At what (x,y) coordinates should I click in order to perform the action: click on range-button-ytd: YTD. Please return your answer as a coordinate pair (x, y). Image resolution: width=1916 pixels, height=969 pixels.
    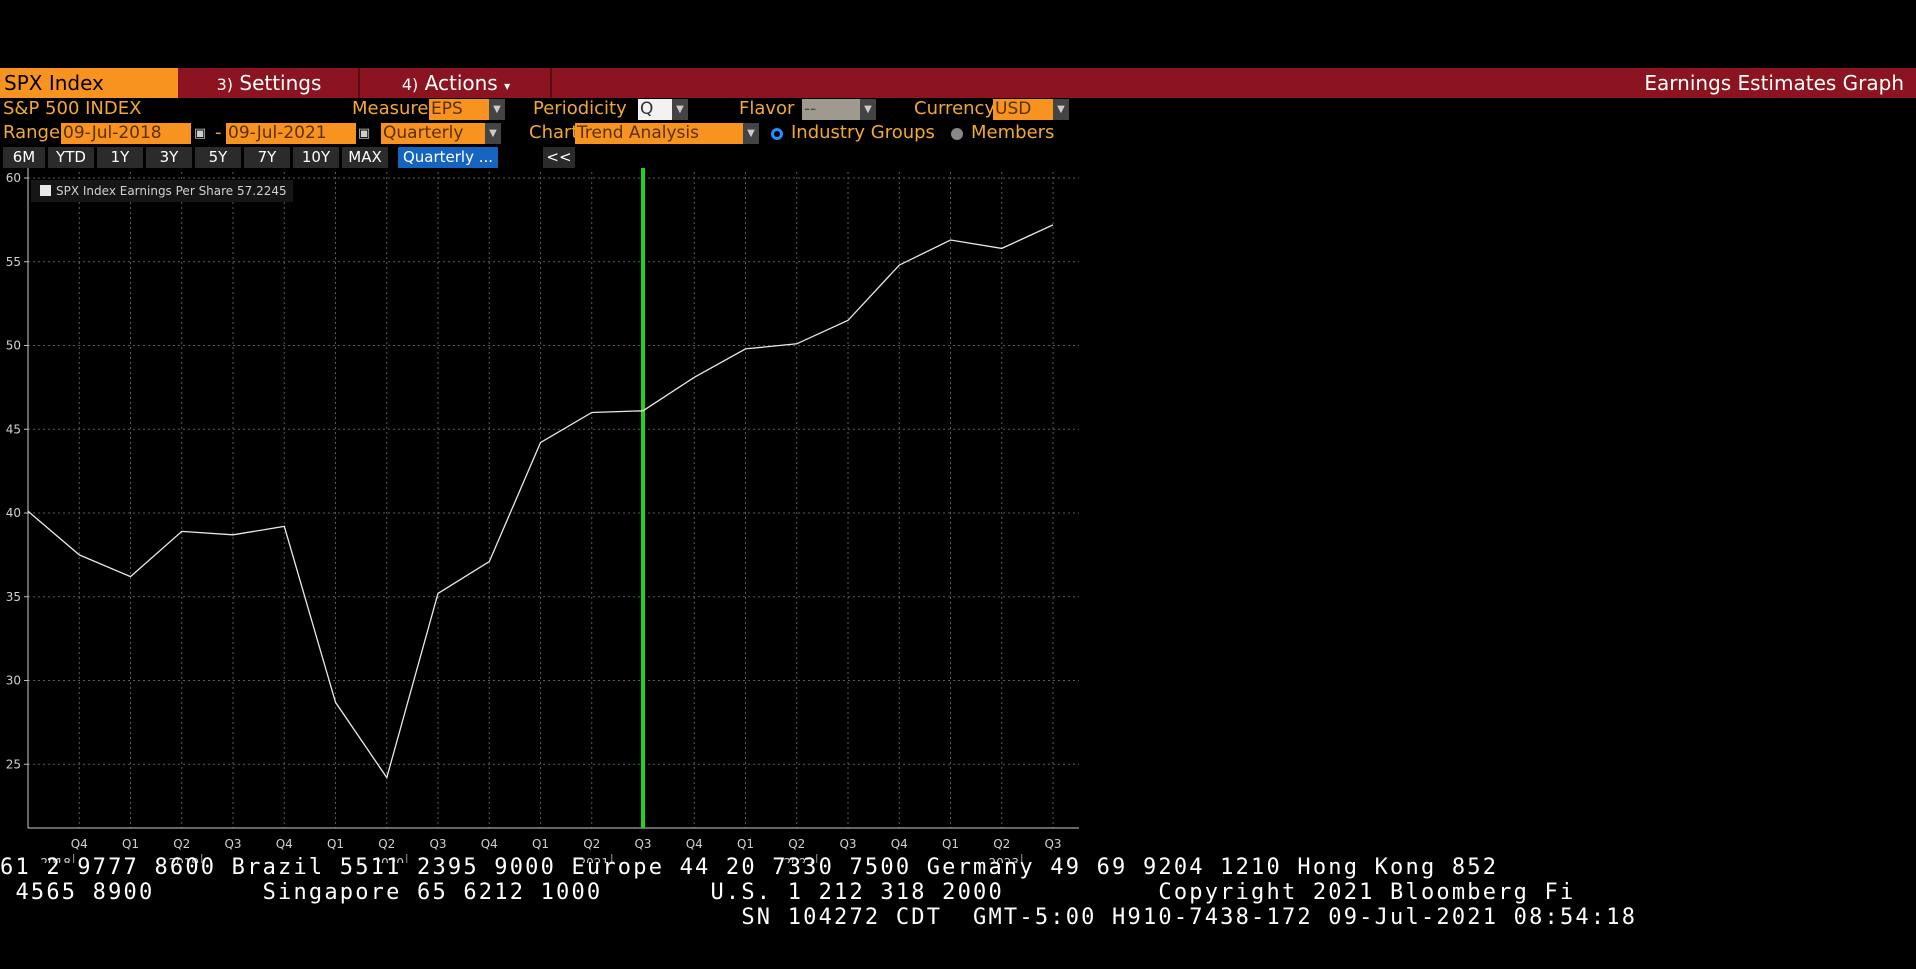
    Looking at the image, I should click on (71, 157).